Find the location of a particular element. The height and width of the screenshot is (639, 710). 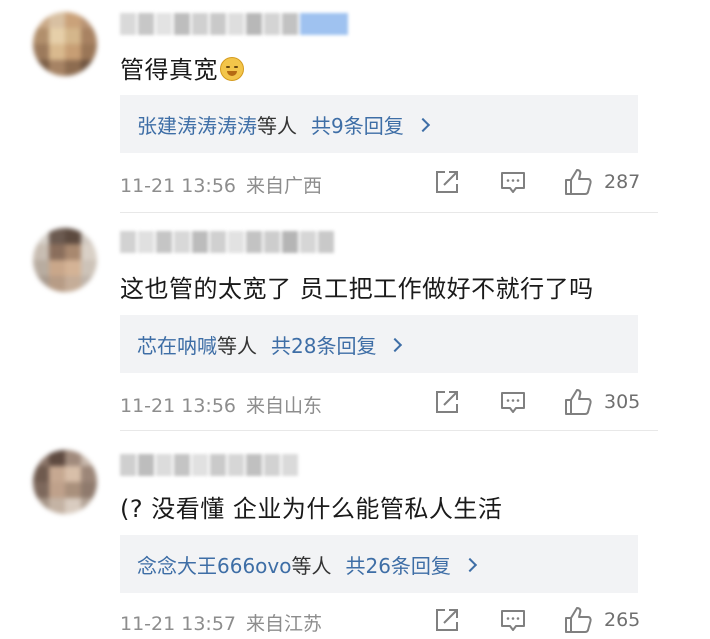

replies-summary: 芯在呐喊 等人 共28条回复 is located at coordinates (379, 344).